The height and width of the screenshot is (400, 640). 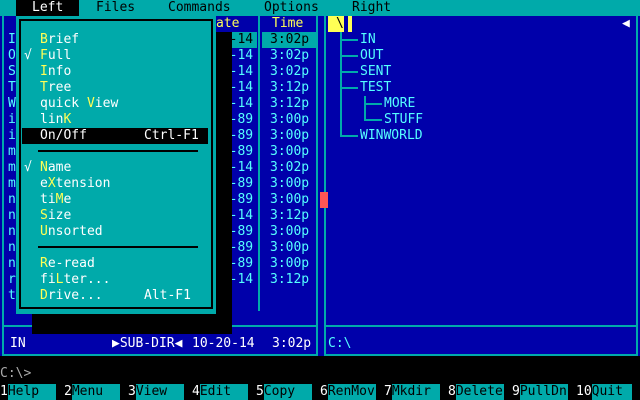 I want to click on menu-item: On/Off Ctrl-F1, so click(x=115, y=136).